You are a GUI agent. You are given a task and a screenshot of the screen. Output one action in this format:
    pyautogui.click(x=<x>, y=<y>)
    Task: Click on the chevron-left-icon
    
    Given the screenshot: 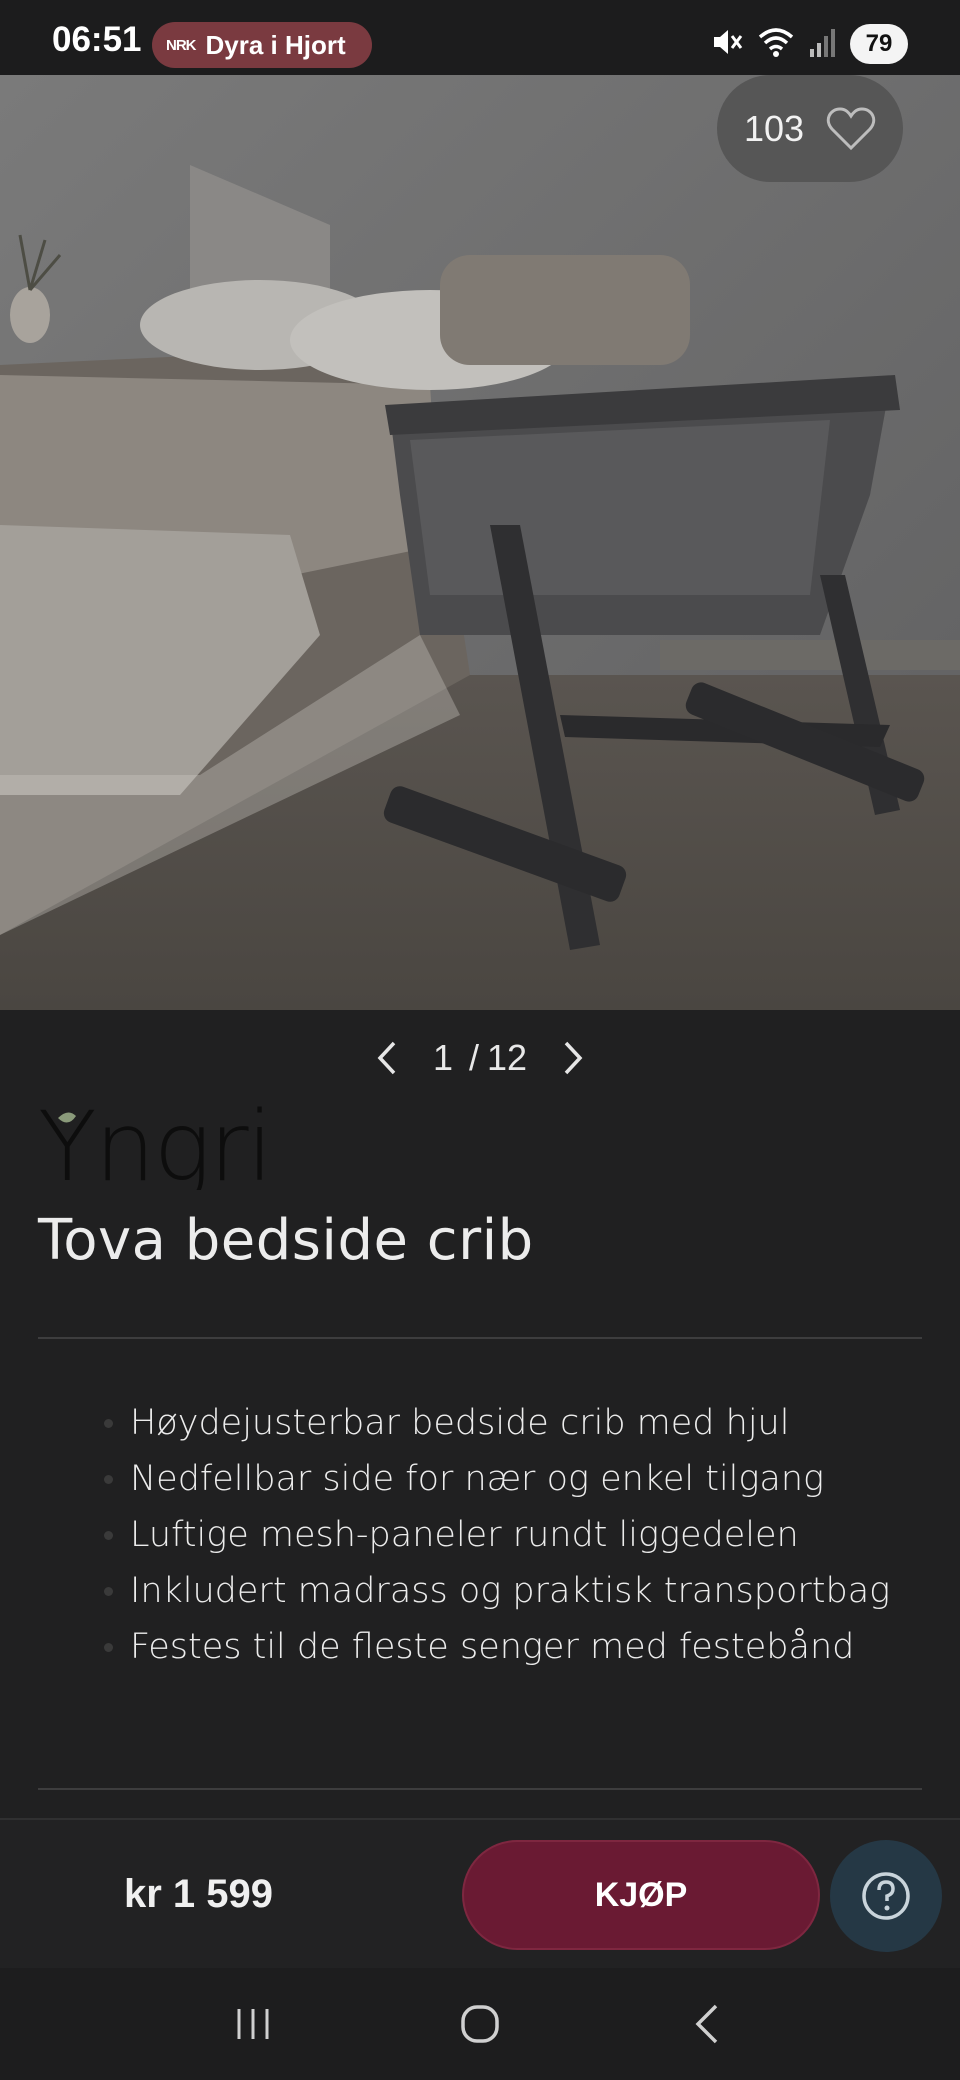 What is the action you would take?
    pyautogui.click(x=386, y=1057)
    